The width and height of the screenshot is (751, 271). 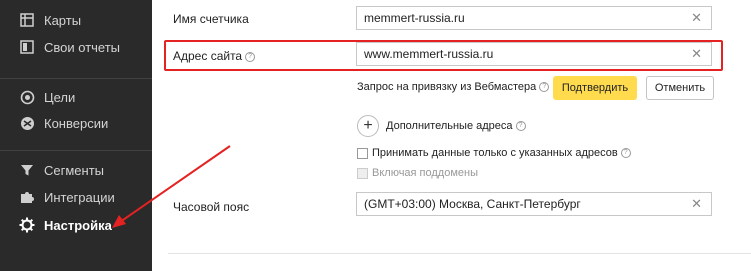 I want to click on map-icon, so click(x=27, y=20).